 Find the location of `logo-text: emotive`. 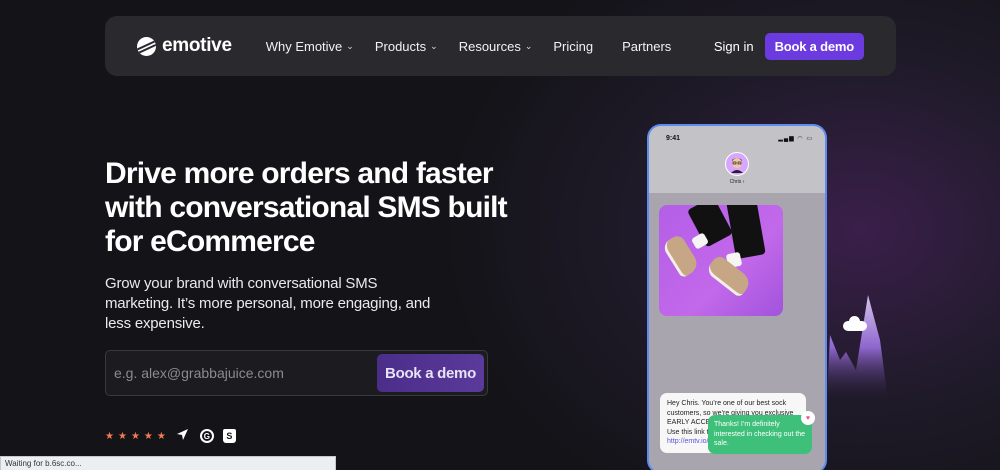

logo-text: emotive is located at coordinates (197, 45).